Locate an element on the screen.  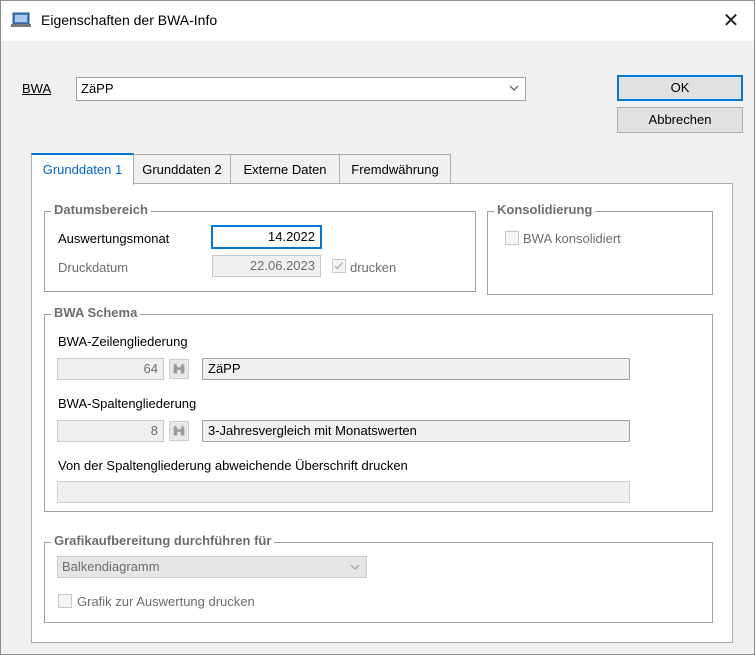
zeilengliederung-lookup-button is located at coordinates (179, 369).